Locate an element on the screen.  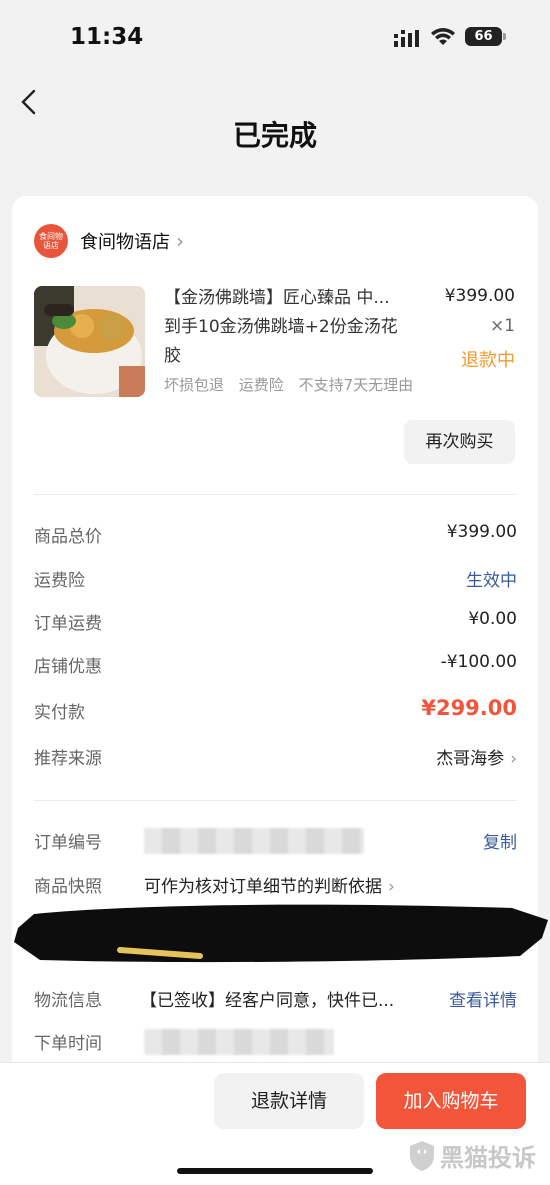
cat-shield-icon is located at coordinates (422, 1155).